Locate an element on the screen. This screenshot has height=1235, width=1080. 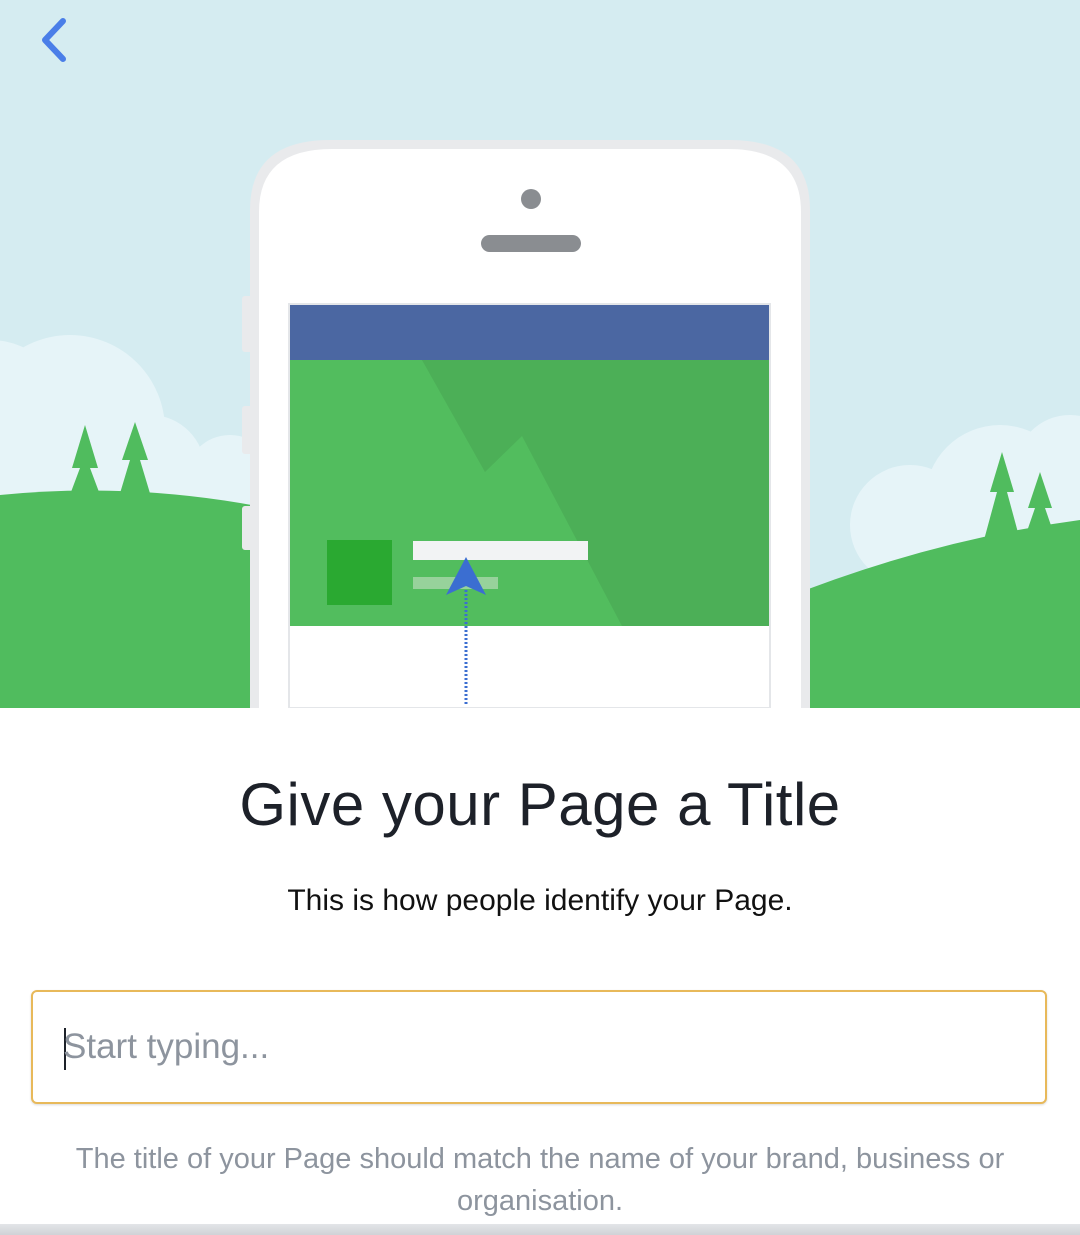
bottom-divider is located at coordinates (540, 1229).